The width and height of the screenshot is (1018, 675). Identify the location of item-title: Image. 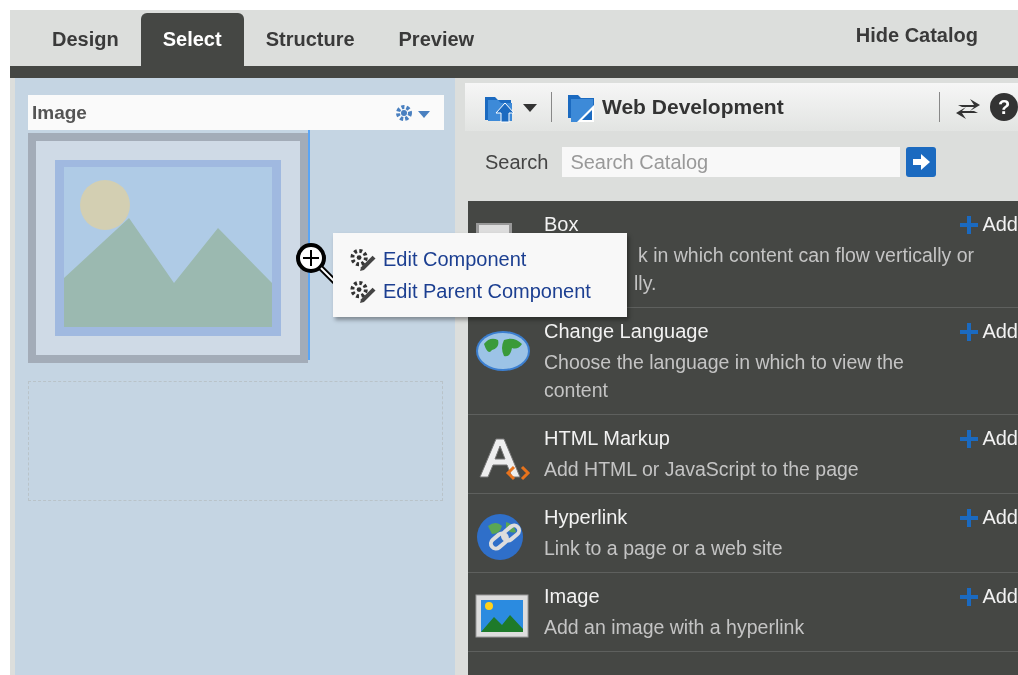
(572, 596).